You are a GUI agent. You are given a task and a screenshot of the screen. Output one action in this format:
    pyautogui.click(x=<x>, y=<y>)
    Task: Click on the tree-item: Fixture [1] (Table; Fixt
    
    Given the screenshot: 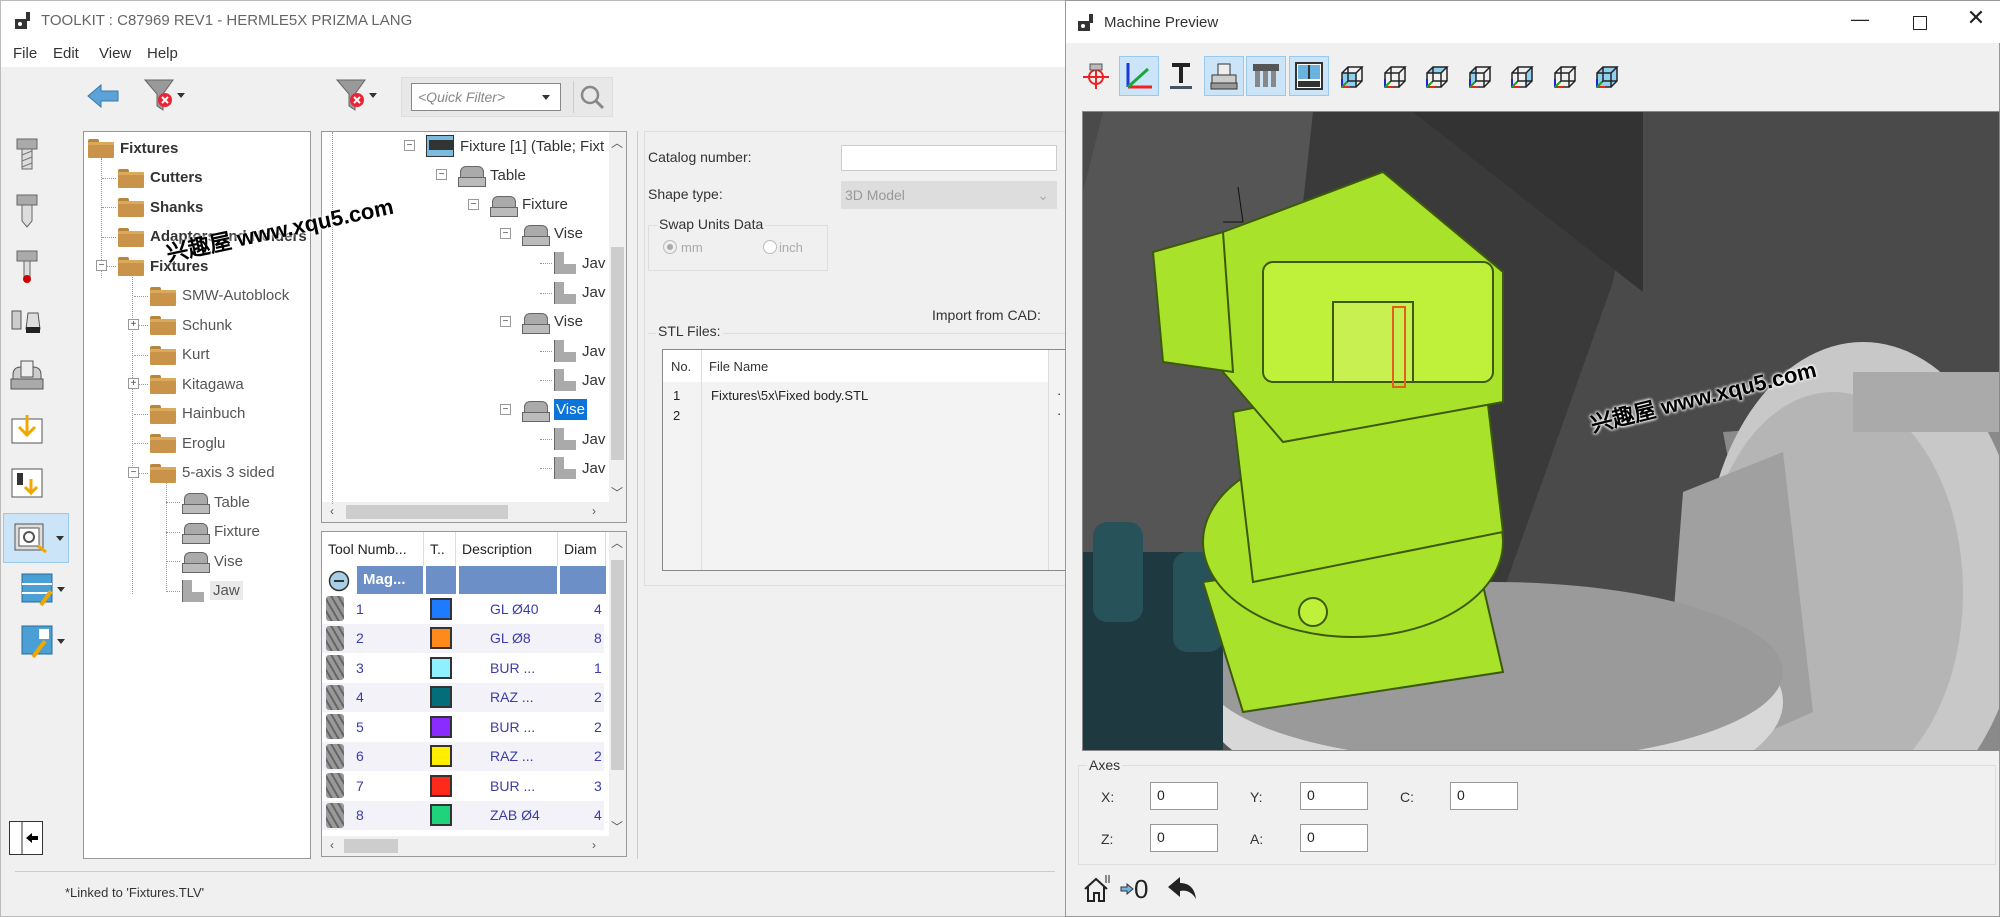 What is the action you would take?
    pyautogui.click(x=515, y=146)
    